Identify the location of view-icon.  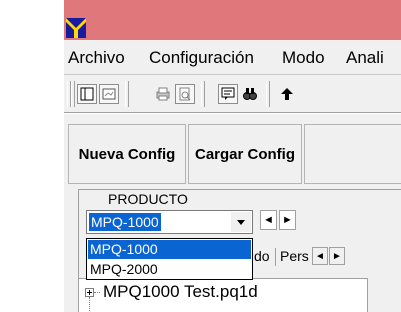
(87, 94).